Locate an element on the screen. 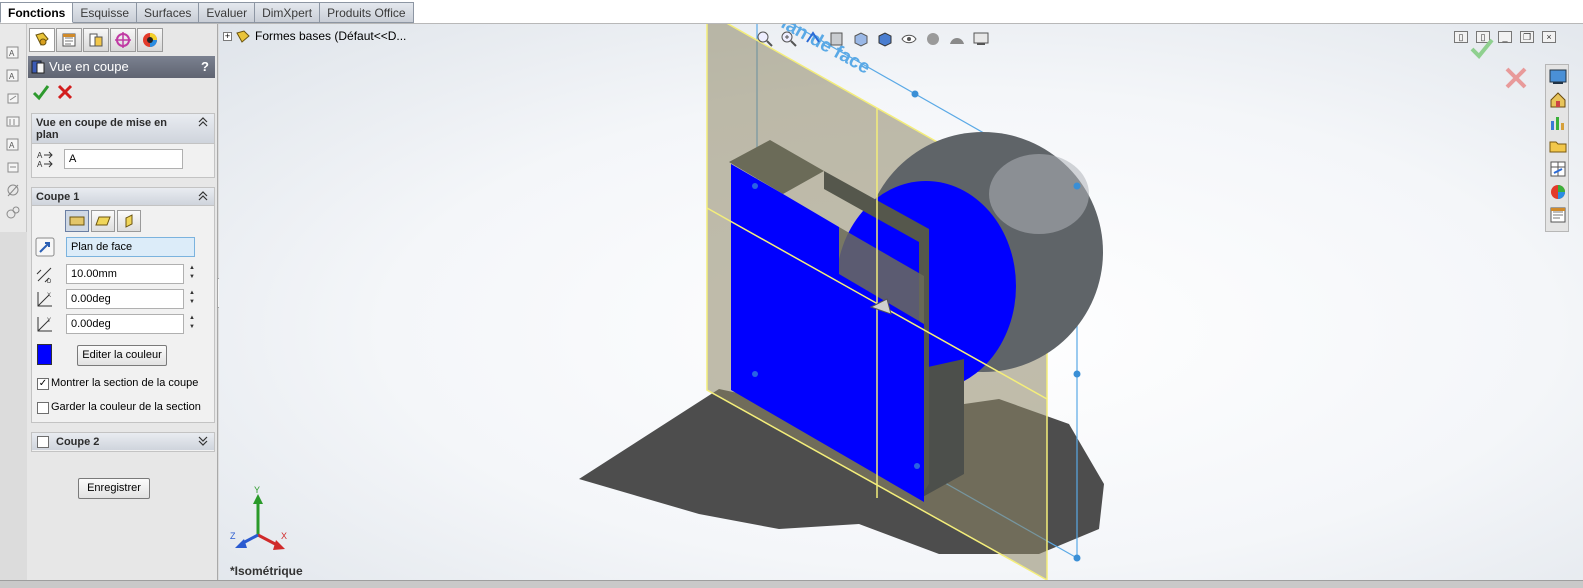 This screenshot has width=1583, height=588. reference-plane-input: Plan de face is located at coordinates (130, 247).